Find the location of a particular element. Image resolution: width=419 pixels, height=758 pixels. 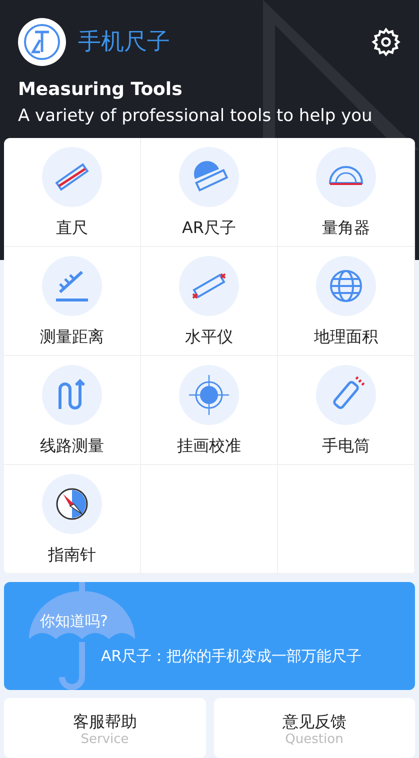

tip-text: AR尺子：把你的手机变成一部万能尺子 is located at coordinates (231, 656).